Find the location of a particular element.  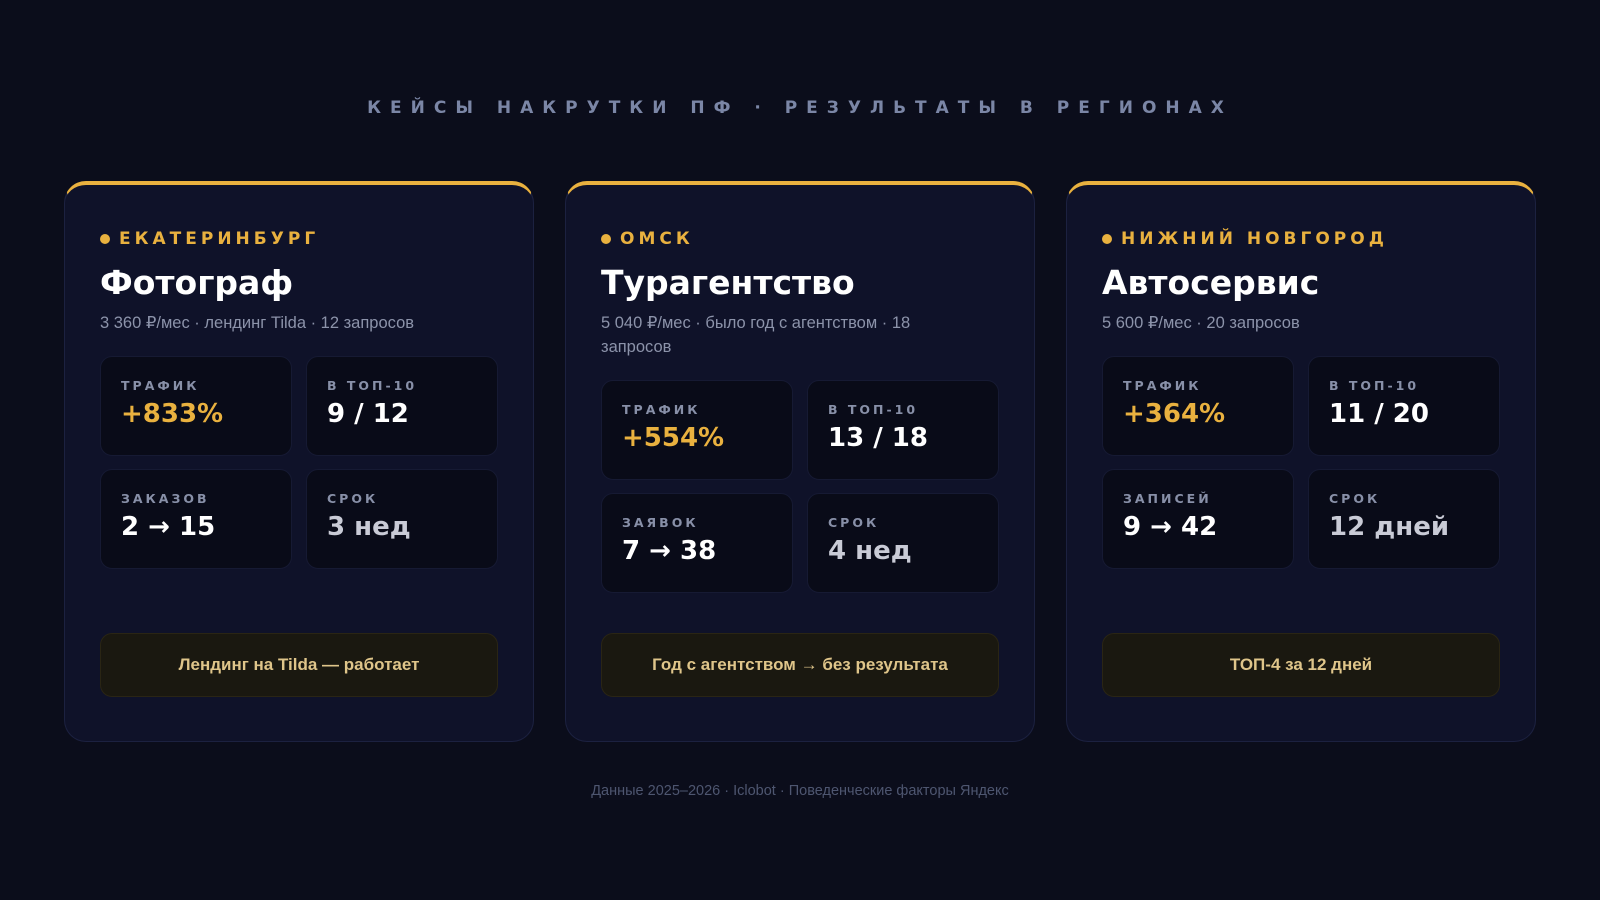

stat-value: +554% is located at coordinates (673, 438).